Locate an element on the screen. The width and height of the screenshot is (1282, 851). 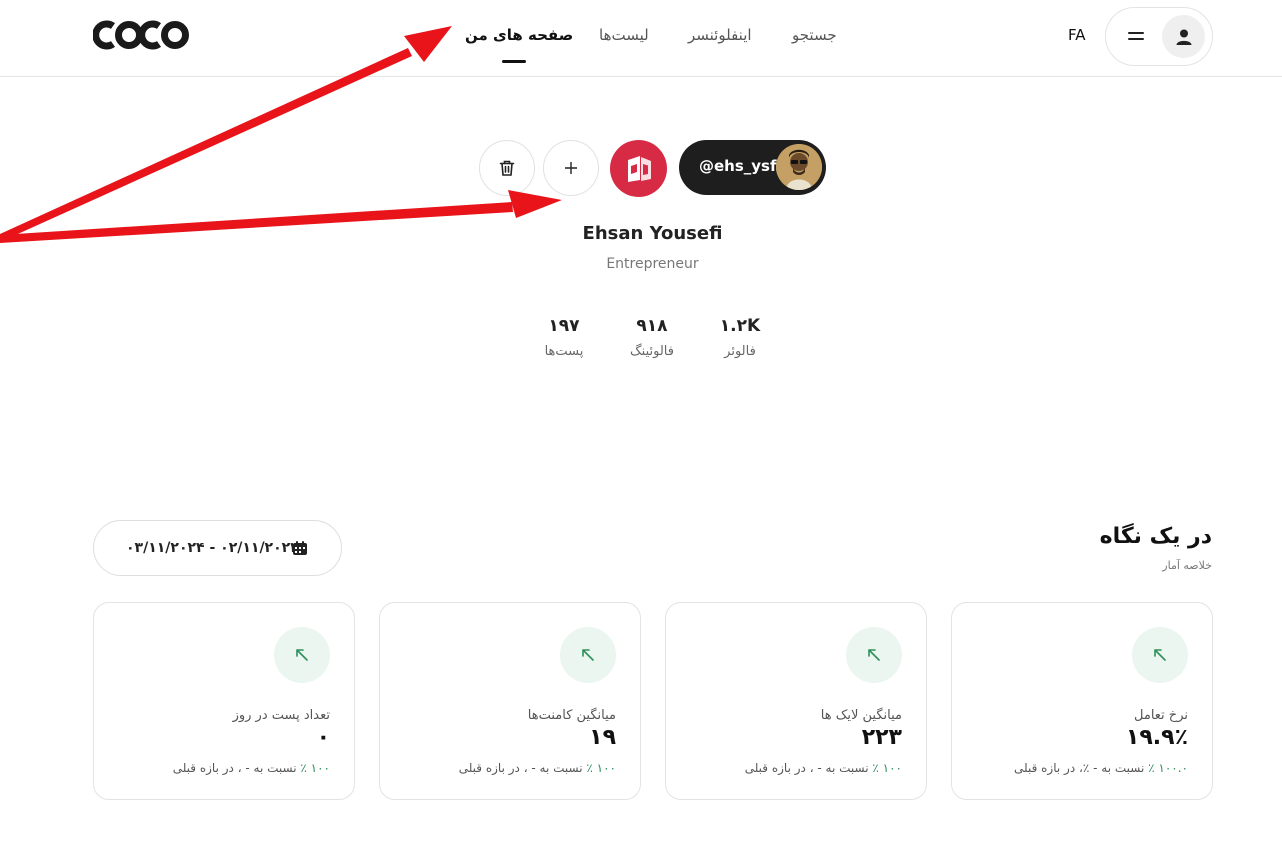
brand-avatar is located at coordinates (638, 168).